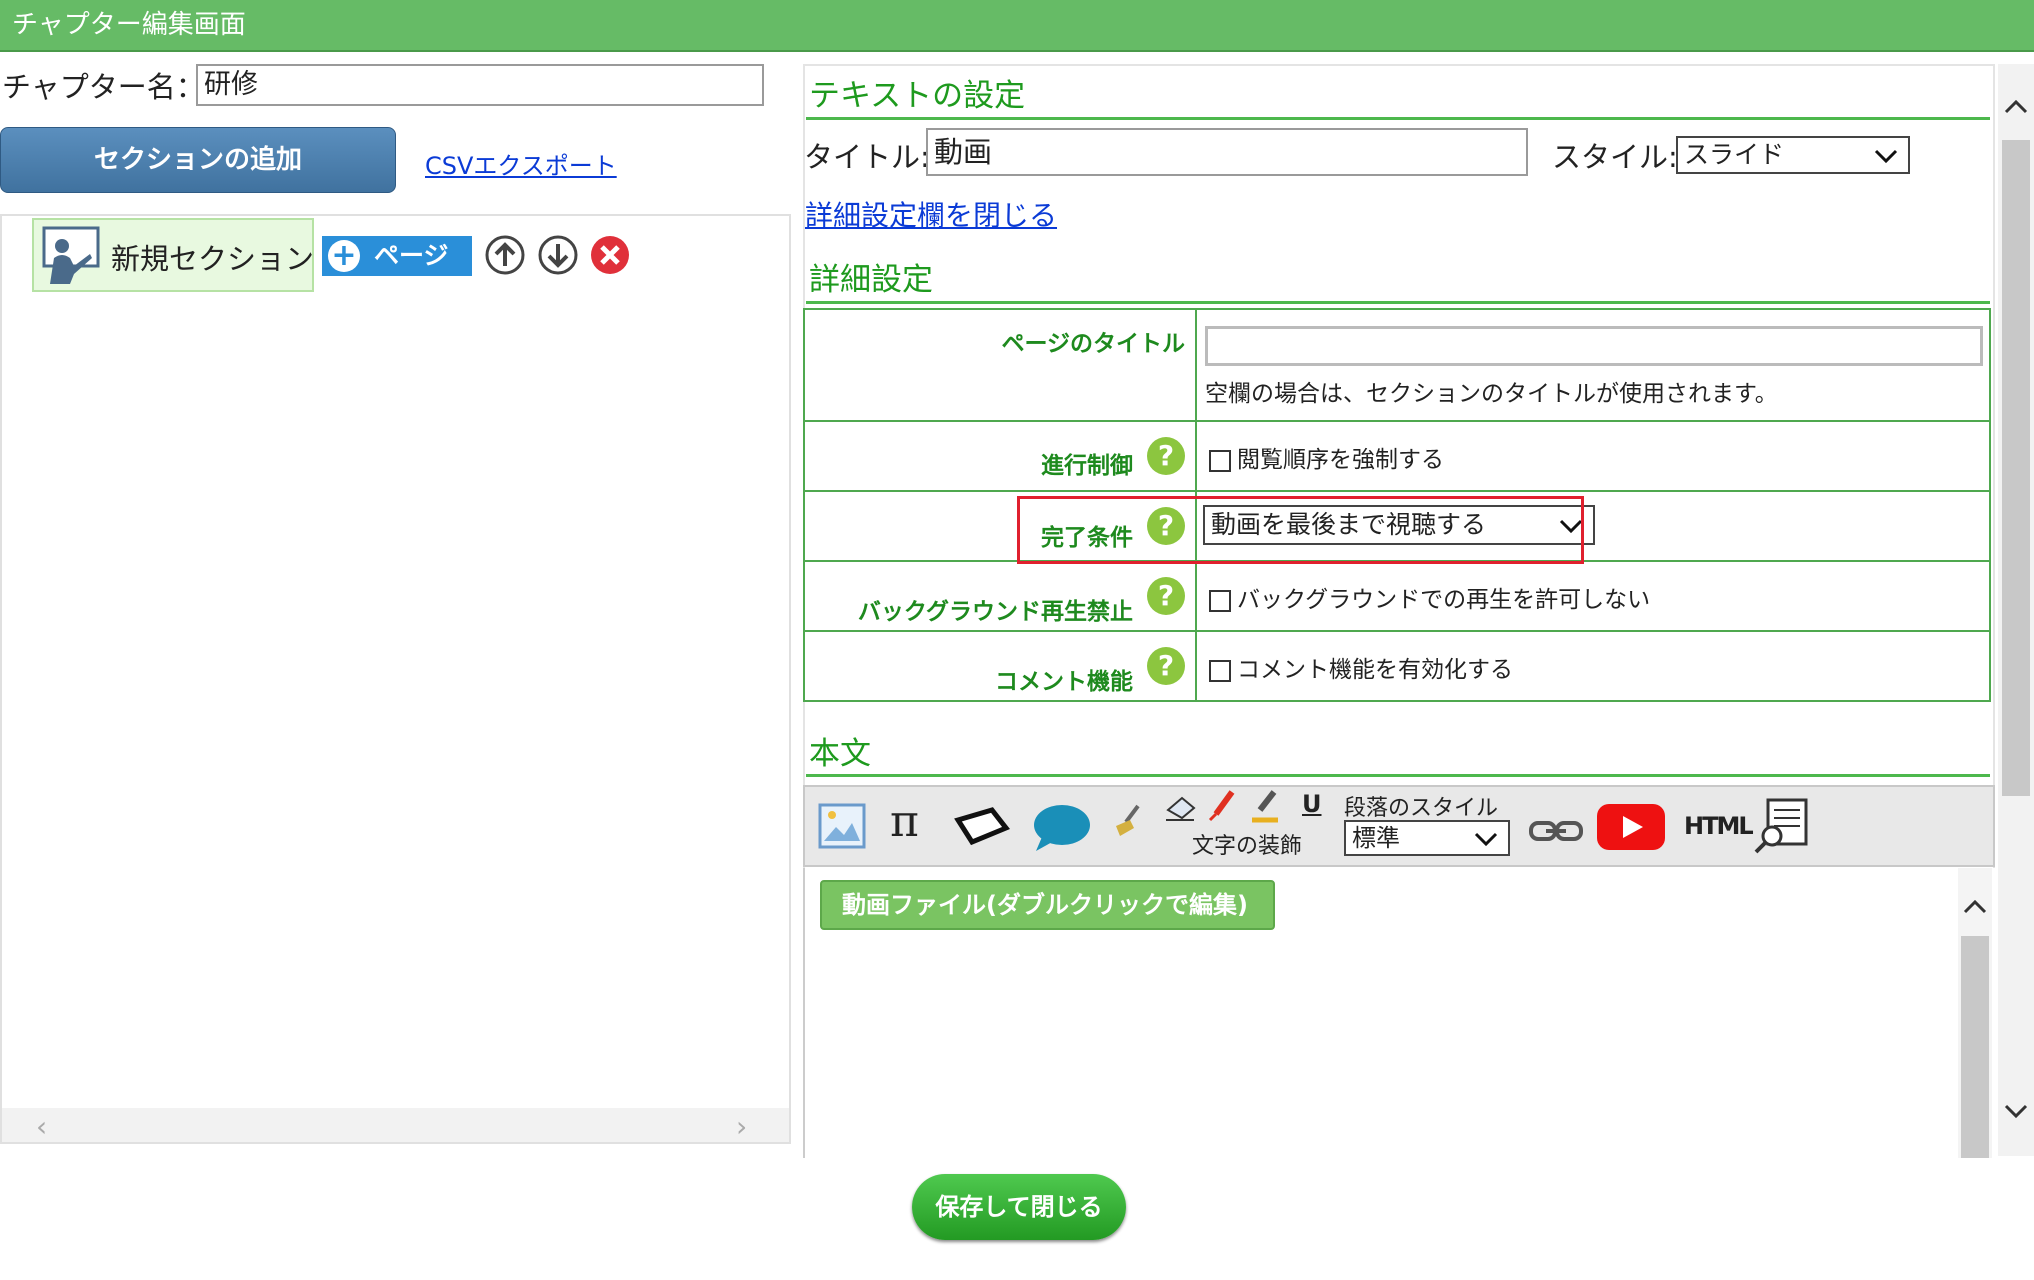  I want to click on move-down-icon, so click(558, 255).